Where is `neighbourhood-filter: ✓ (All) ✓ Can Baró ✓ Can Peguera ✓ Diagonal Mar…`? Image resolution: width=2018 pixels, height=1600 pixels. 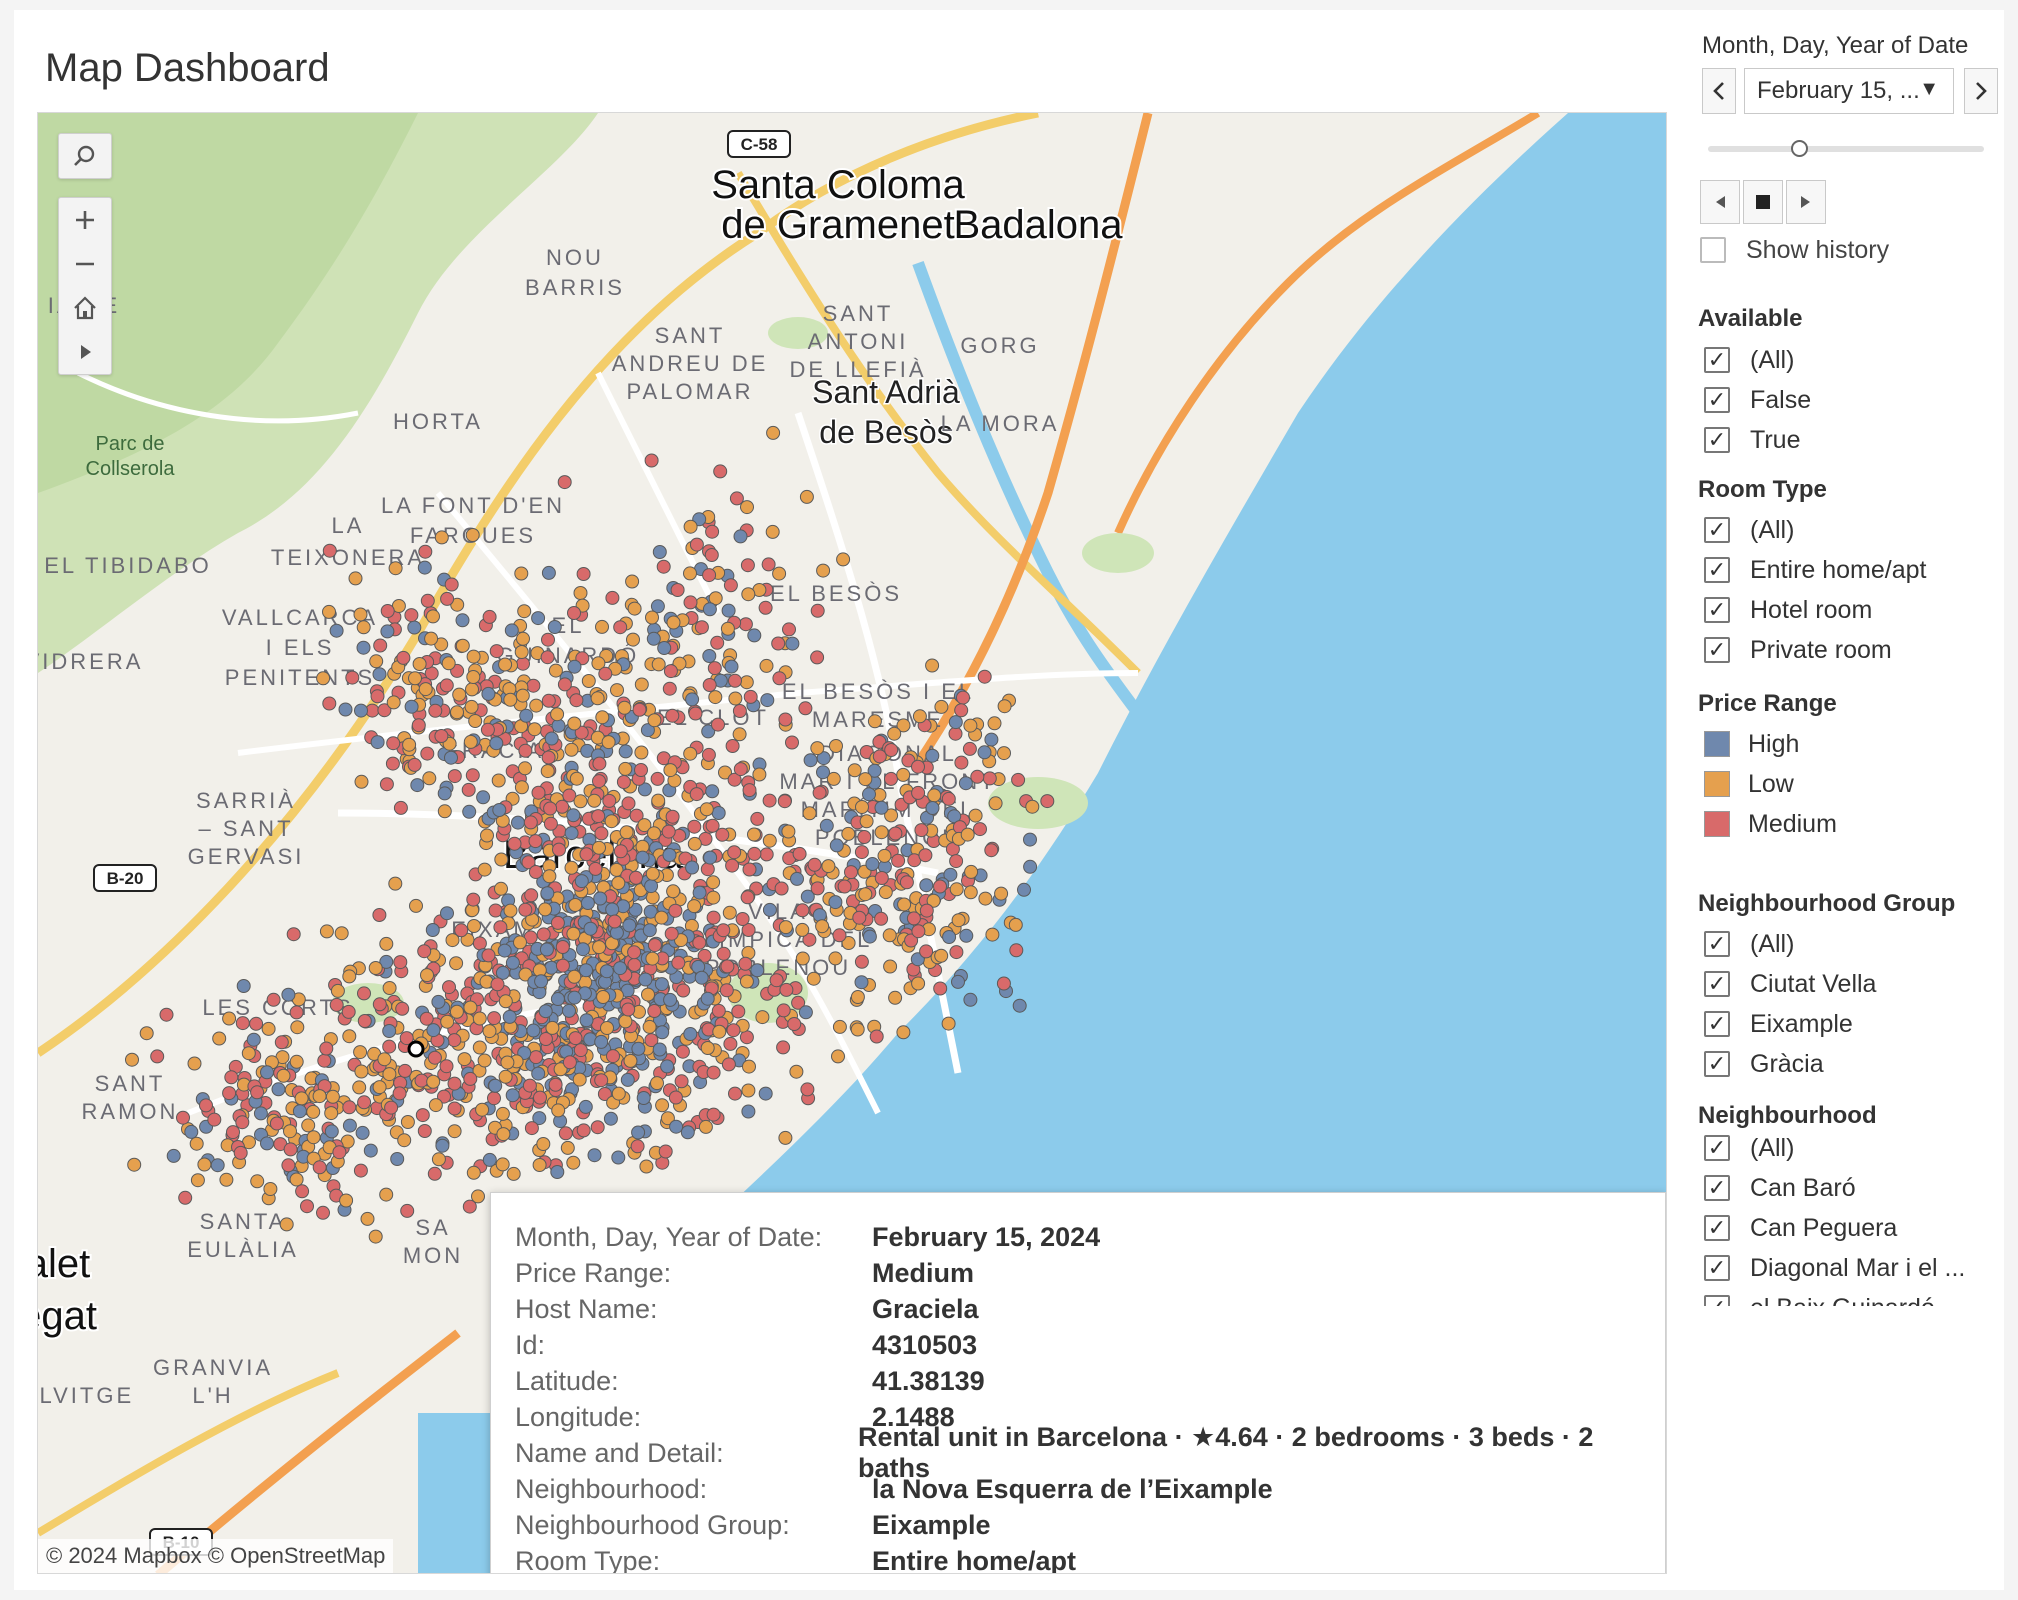
neighbourhood-filter: ✓ (All) ✓ Can Baró ✓ Can Peguera ✓ Diagonal Mar… is located at coordinates (1844, 1218).